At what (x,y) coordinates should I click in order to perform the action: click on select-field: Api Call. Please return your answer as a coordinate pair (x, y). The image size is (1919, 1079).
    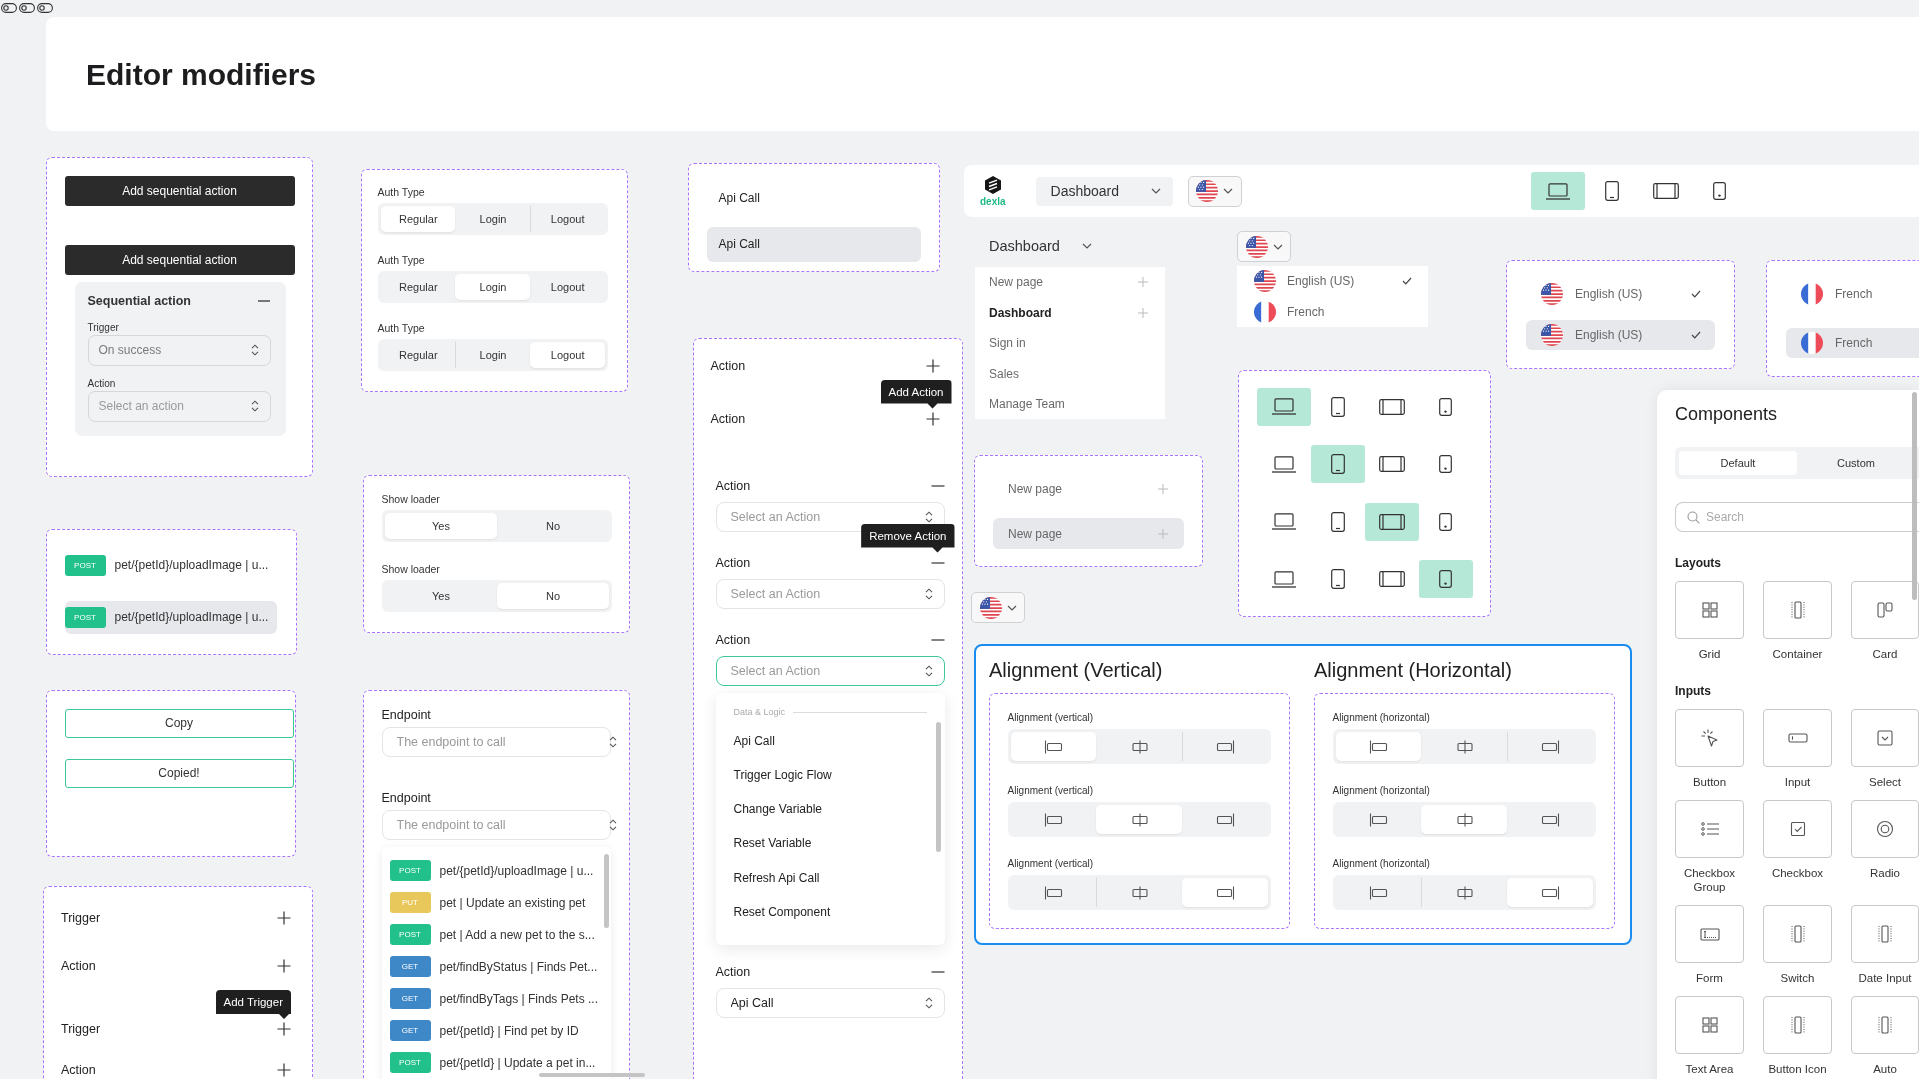
    Looking at the image, I should click on (830, 1002).